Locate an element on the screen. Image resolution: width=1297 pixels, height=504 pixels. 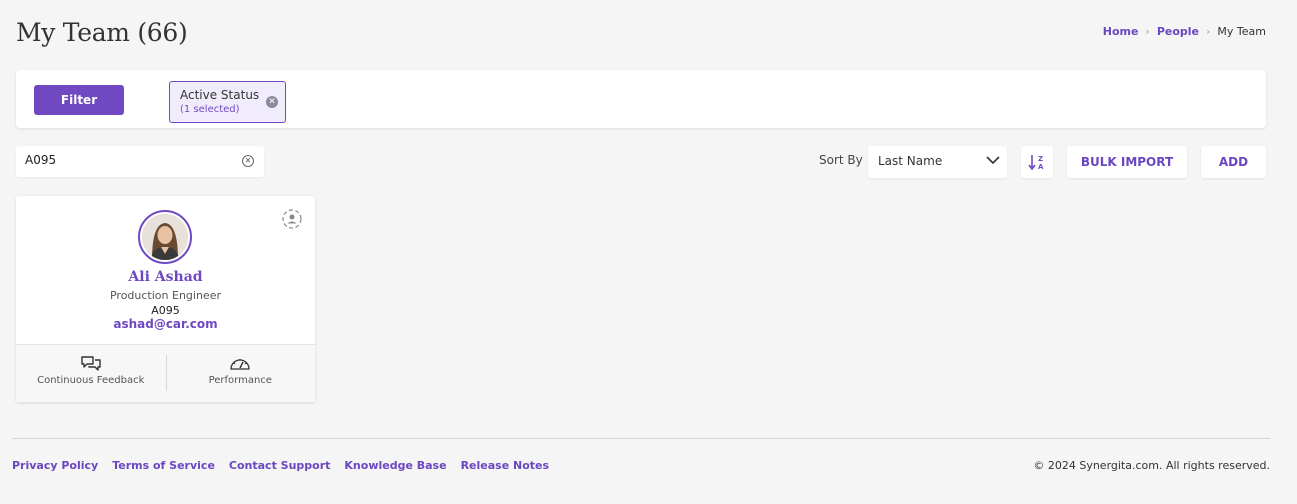
breadcrumb: Home › People › My Team is located at coordinates (1184, 31).